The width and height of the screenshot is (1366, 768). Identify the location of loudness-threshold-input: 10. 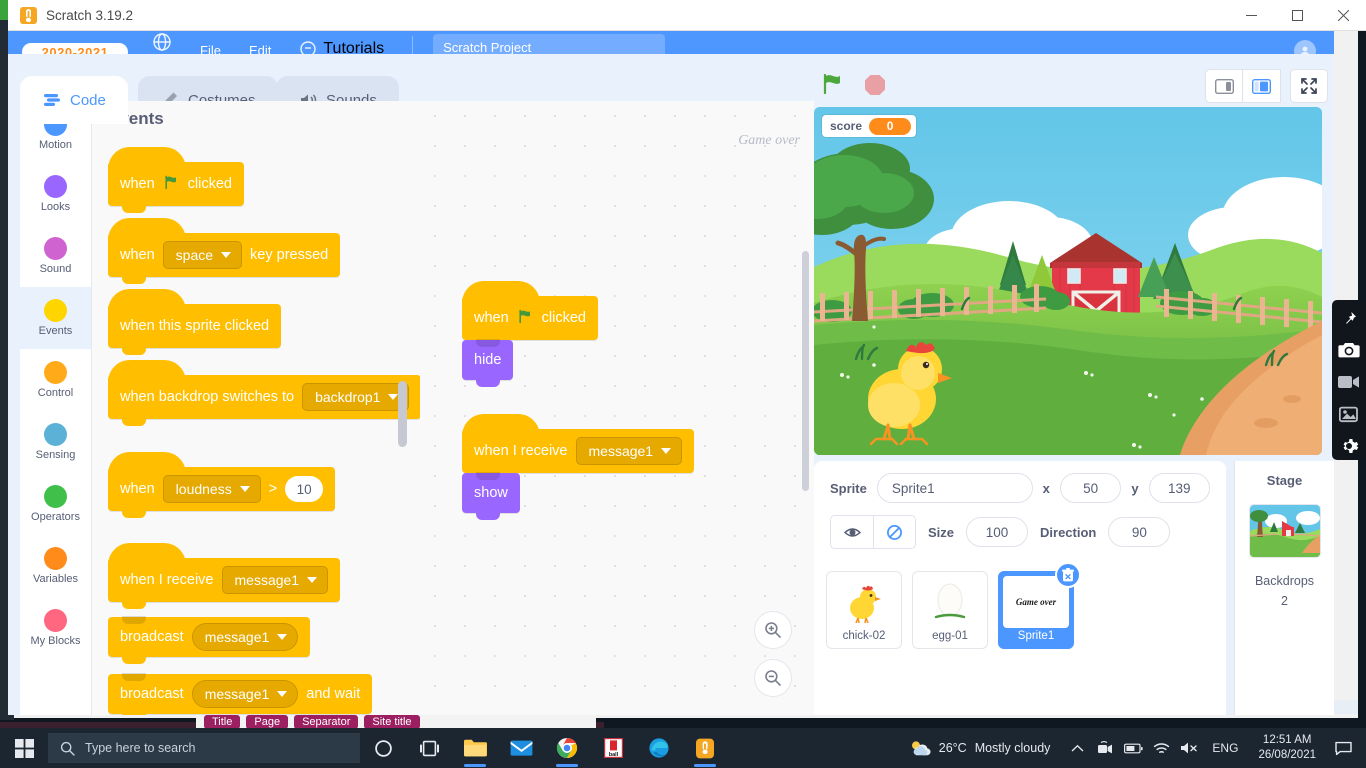
(304, 489).